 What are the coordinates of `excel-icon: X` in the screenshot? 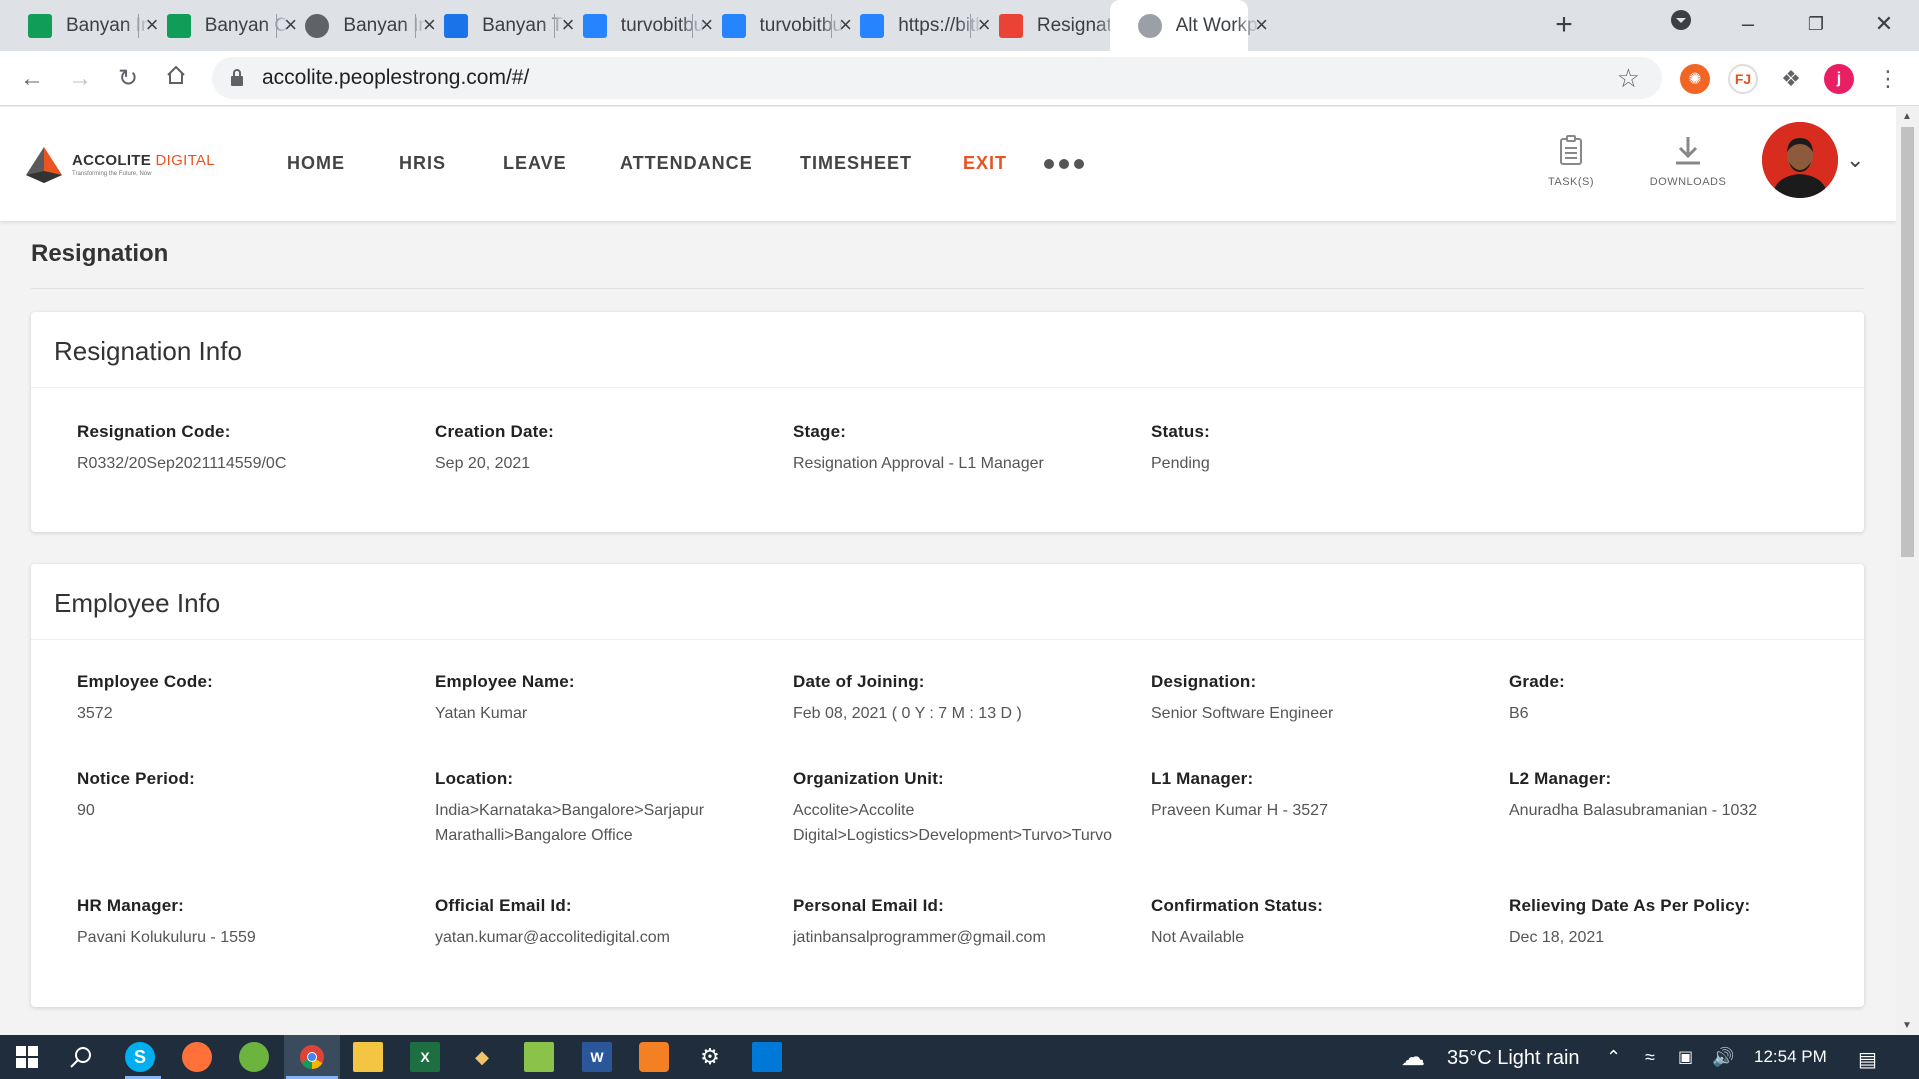 It's located at (425, 1057).